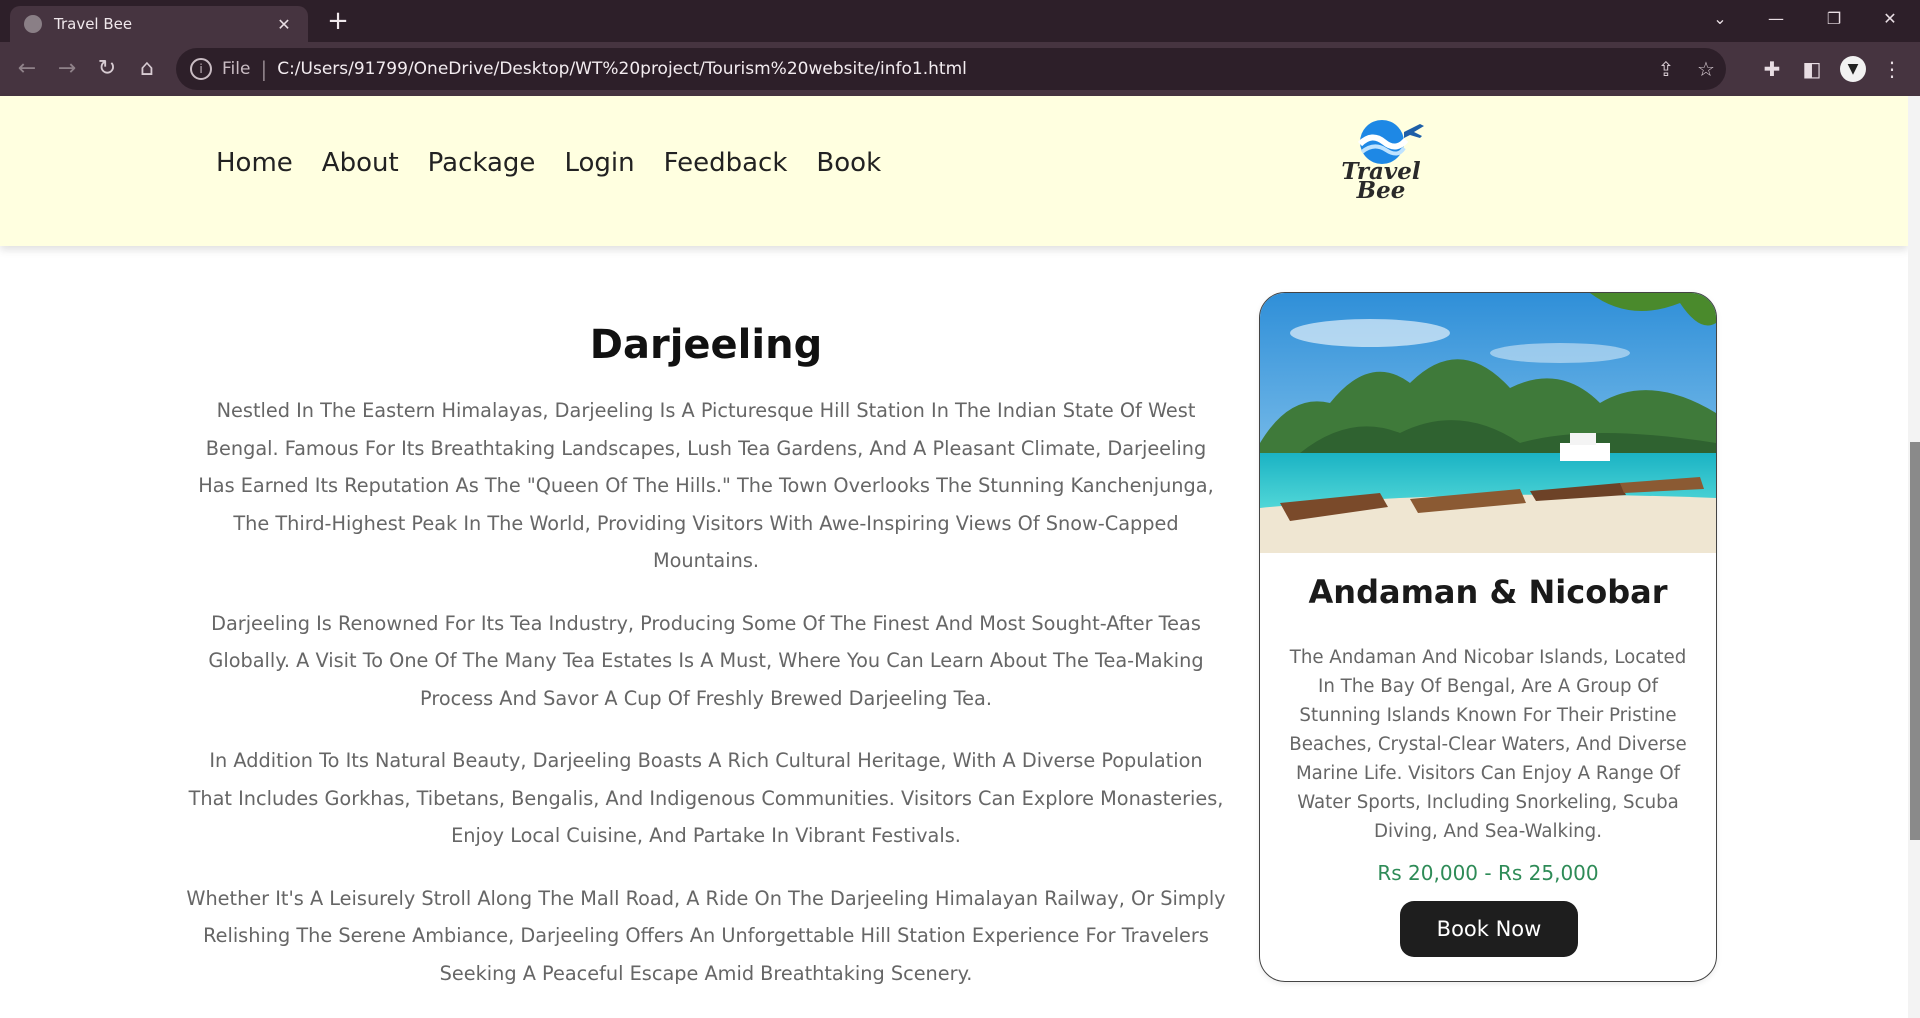  Describe the element at coordinates (1915, 641) in the screenshot. I see `scrollbar-thumb` at that location.